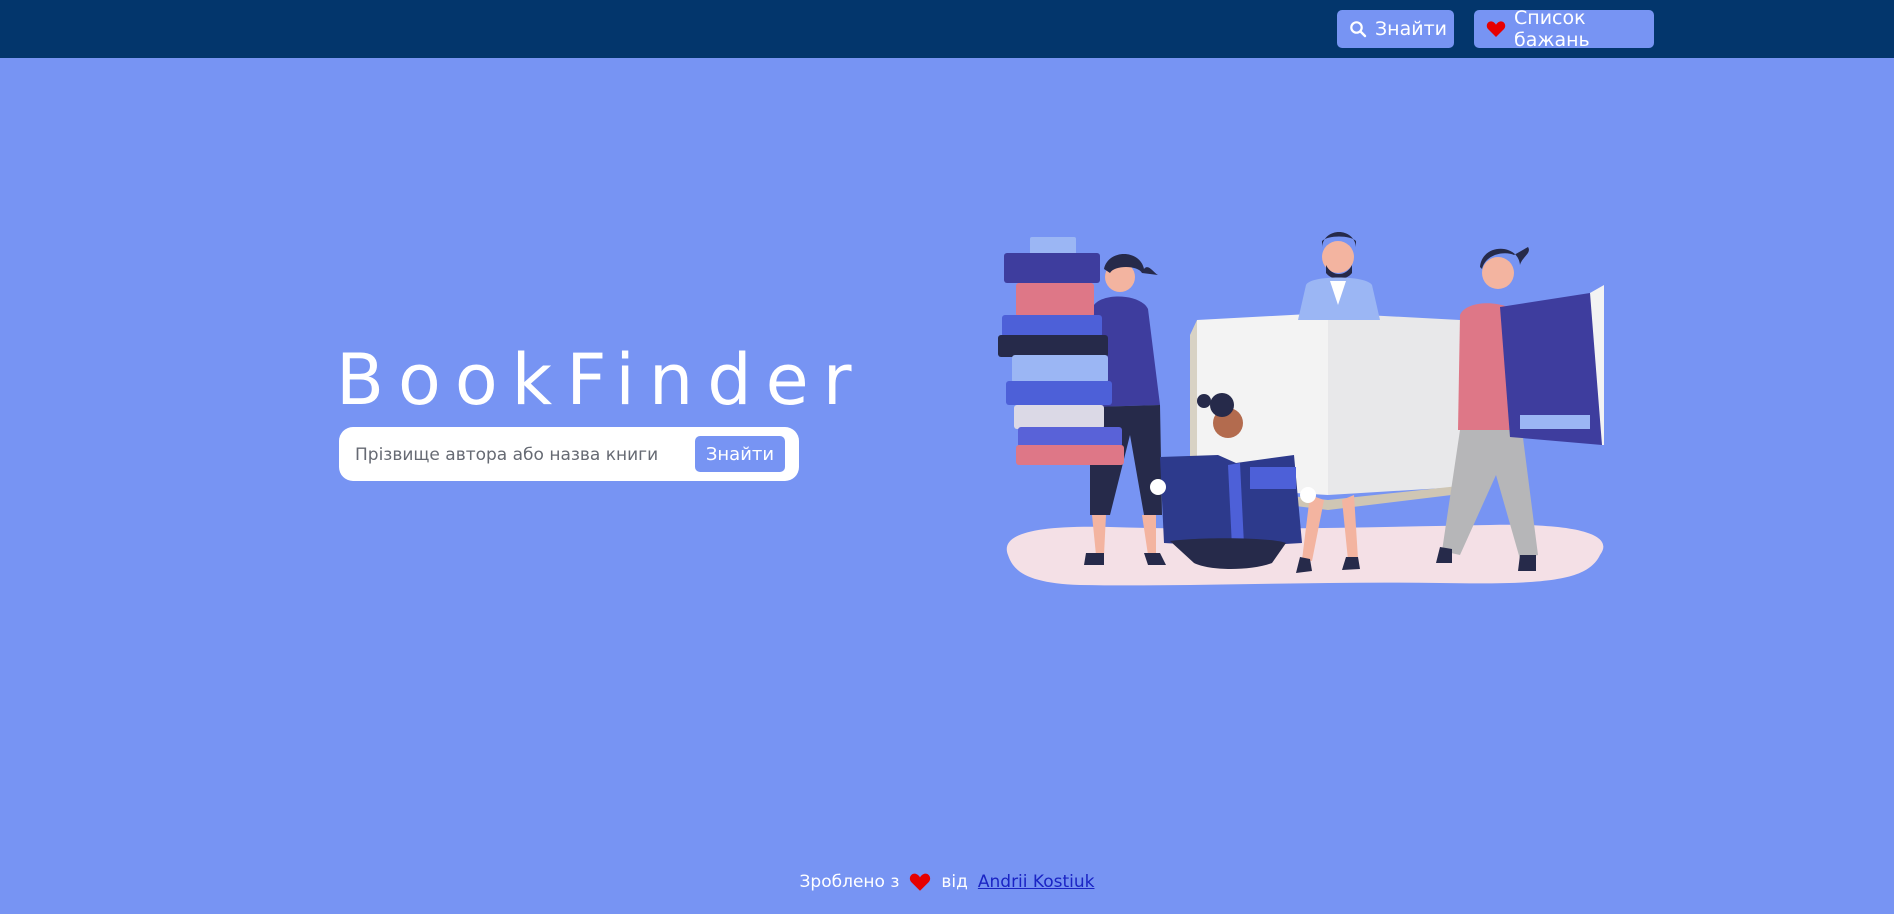 Image resolution: width=1894 pixels, height=914 pixels. Describe the element at coordinates (601, 380) in the screenshot. I see `page-title: BookFinder` at that location.